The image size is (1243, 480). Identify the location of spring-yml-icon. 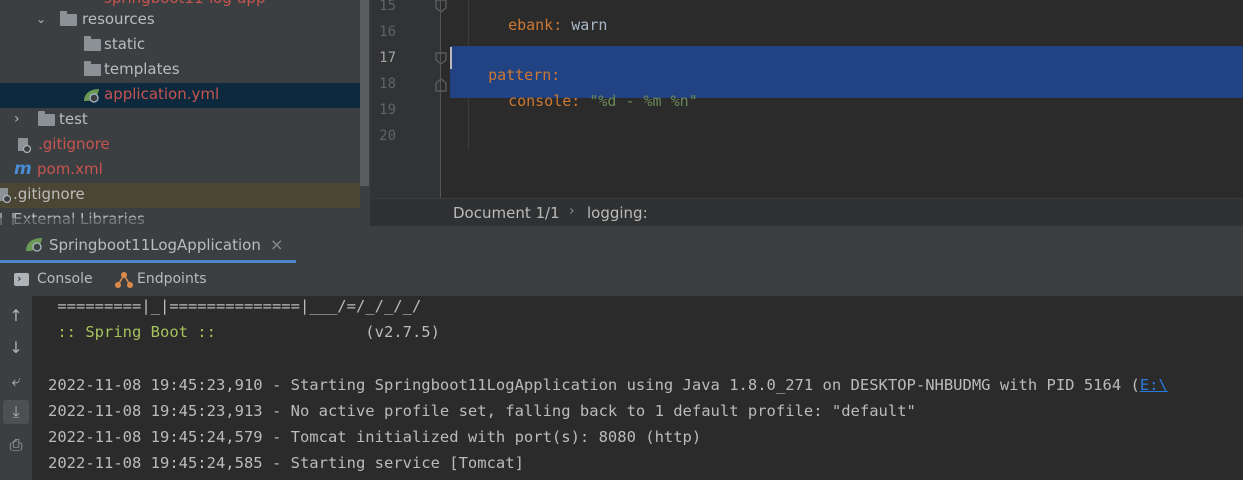
(91, 96).